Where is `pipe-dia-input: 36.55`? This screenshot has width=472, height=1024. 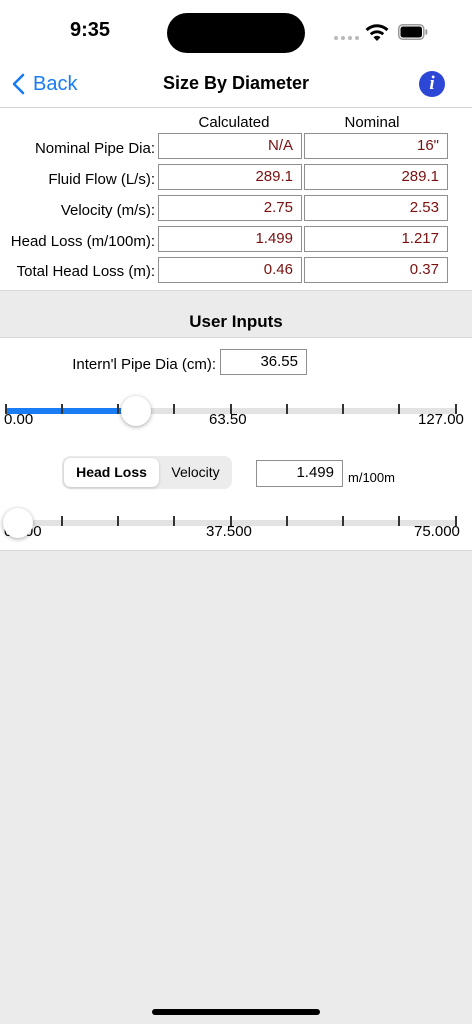 pipe-dia-input: 36.55 is located at coordinates (263, 362).